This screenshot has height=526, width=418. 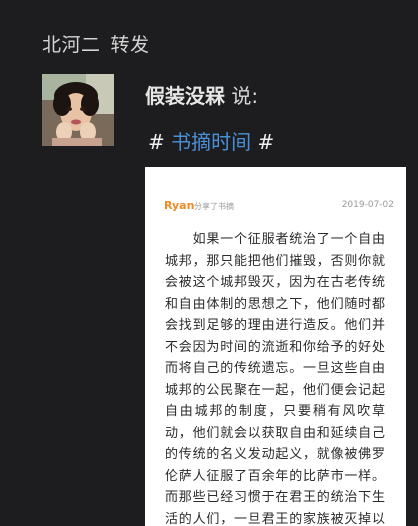 I want to click on author-name-link: 假装没槑, so click(x=185, y=96).